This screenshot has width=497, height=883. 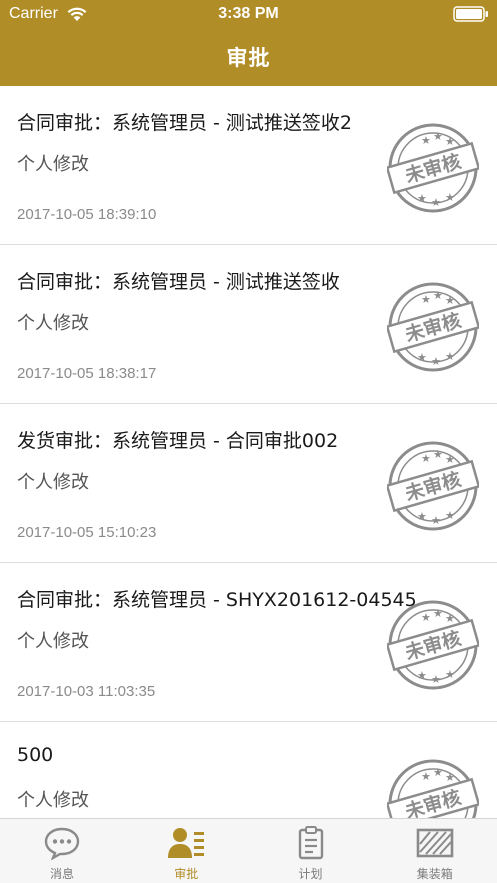 What do you see at coordinates (186, 874) in the screenshot?
I see `tab-label: 审批` at bounding box center [186, 874].